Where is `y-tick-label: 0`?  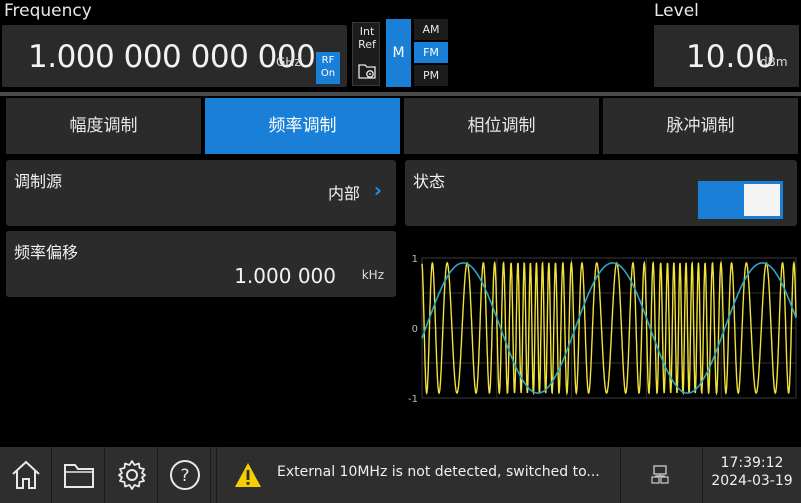
y-tick-label: 0 is located at coordinates (415, 329).